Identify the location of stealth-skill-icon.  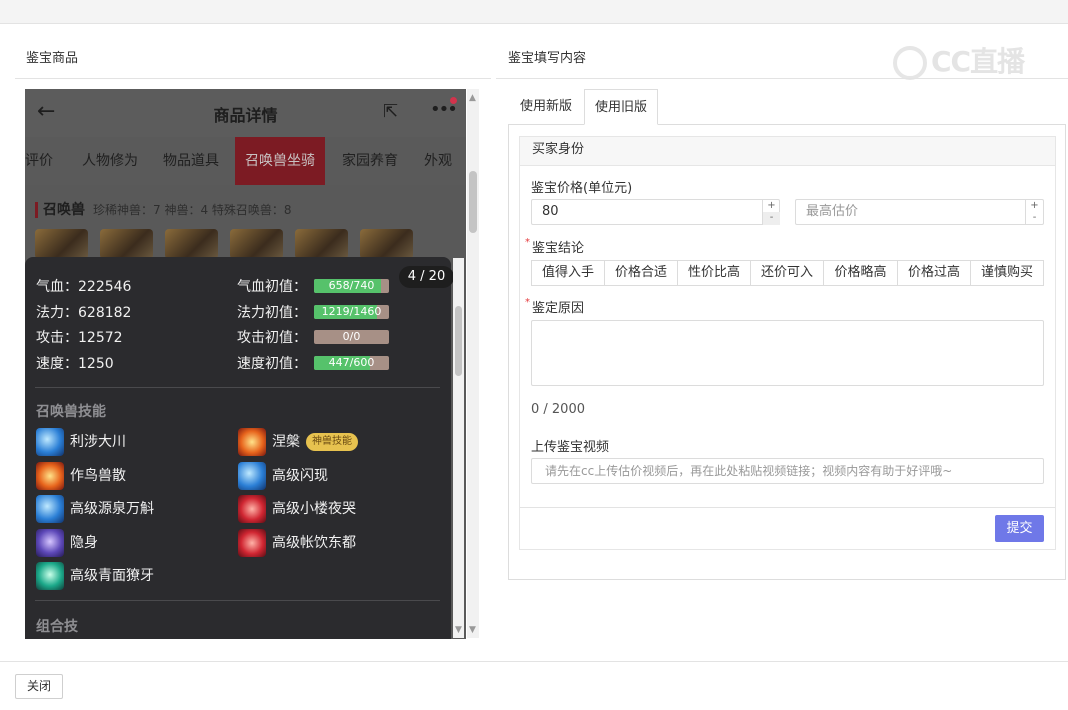
(50, 543).